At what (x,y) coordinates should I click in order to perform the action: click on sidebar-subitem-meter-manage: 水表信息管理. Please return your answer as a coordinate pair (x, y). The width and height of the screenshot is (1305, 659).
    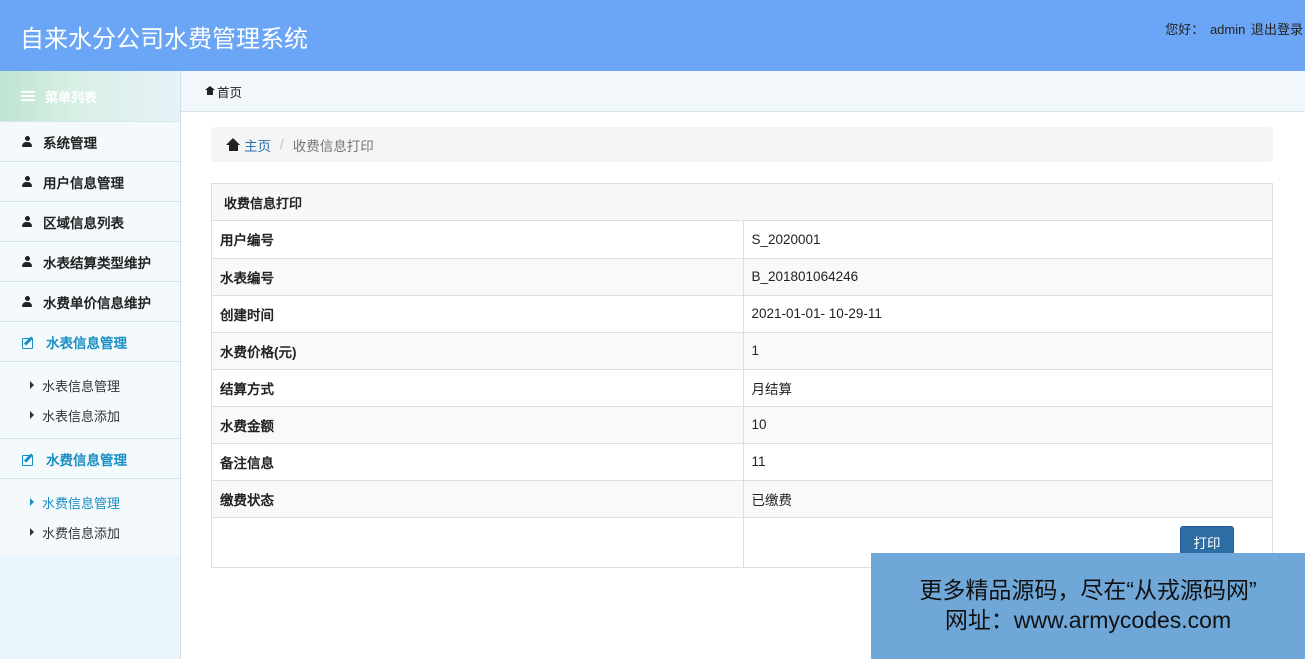
    Looking at the image, I should click on (90, 385).